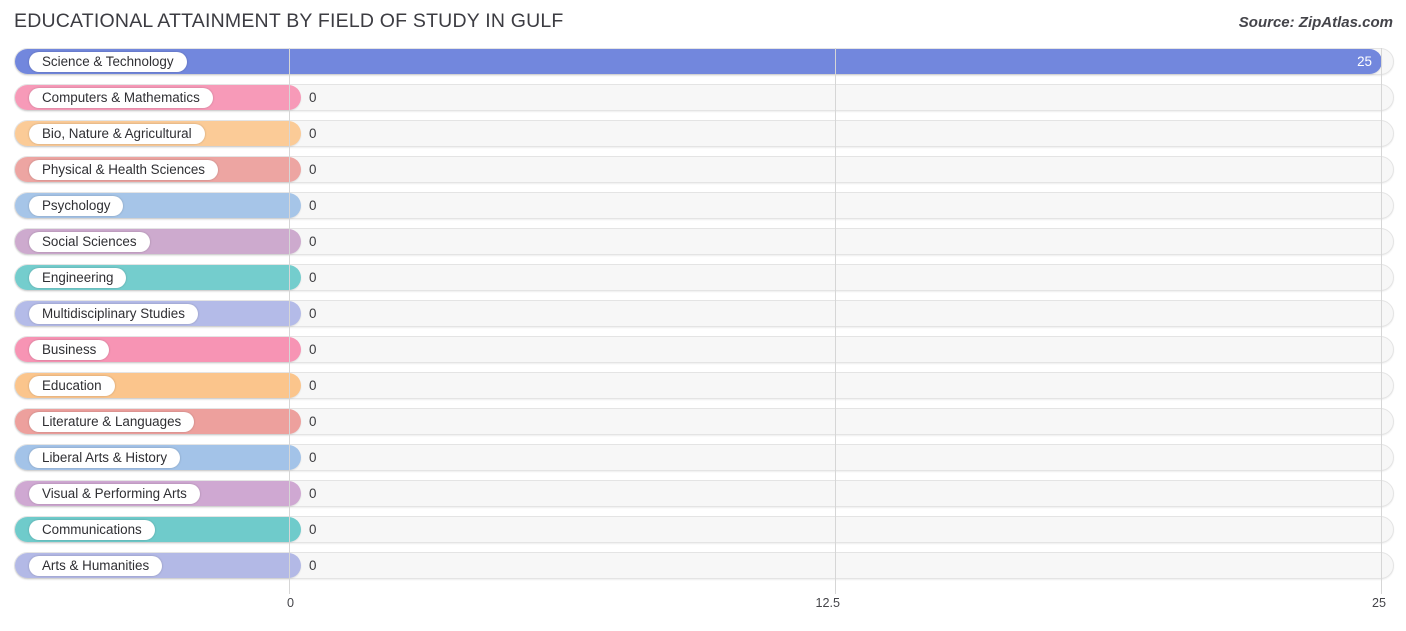  I want to click on x-axis: 0 12.5 25, so click(704, 607).